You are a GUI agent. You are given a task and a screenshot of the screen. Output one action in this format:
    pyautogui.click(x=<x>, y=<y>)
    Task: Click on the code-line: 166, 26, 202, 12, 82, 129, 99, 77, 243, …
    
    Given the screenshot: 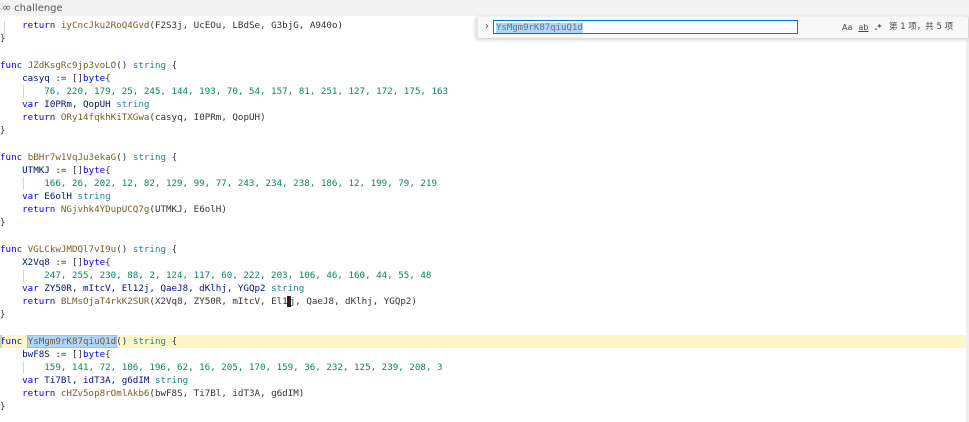 What is the action you would take?
    pyautogui.click(x=240, y=183)
    